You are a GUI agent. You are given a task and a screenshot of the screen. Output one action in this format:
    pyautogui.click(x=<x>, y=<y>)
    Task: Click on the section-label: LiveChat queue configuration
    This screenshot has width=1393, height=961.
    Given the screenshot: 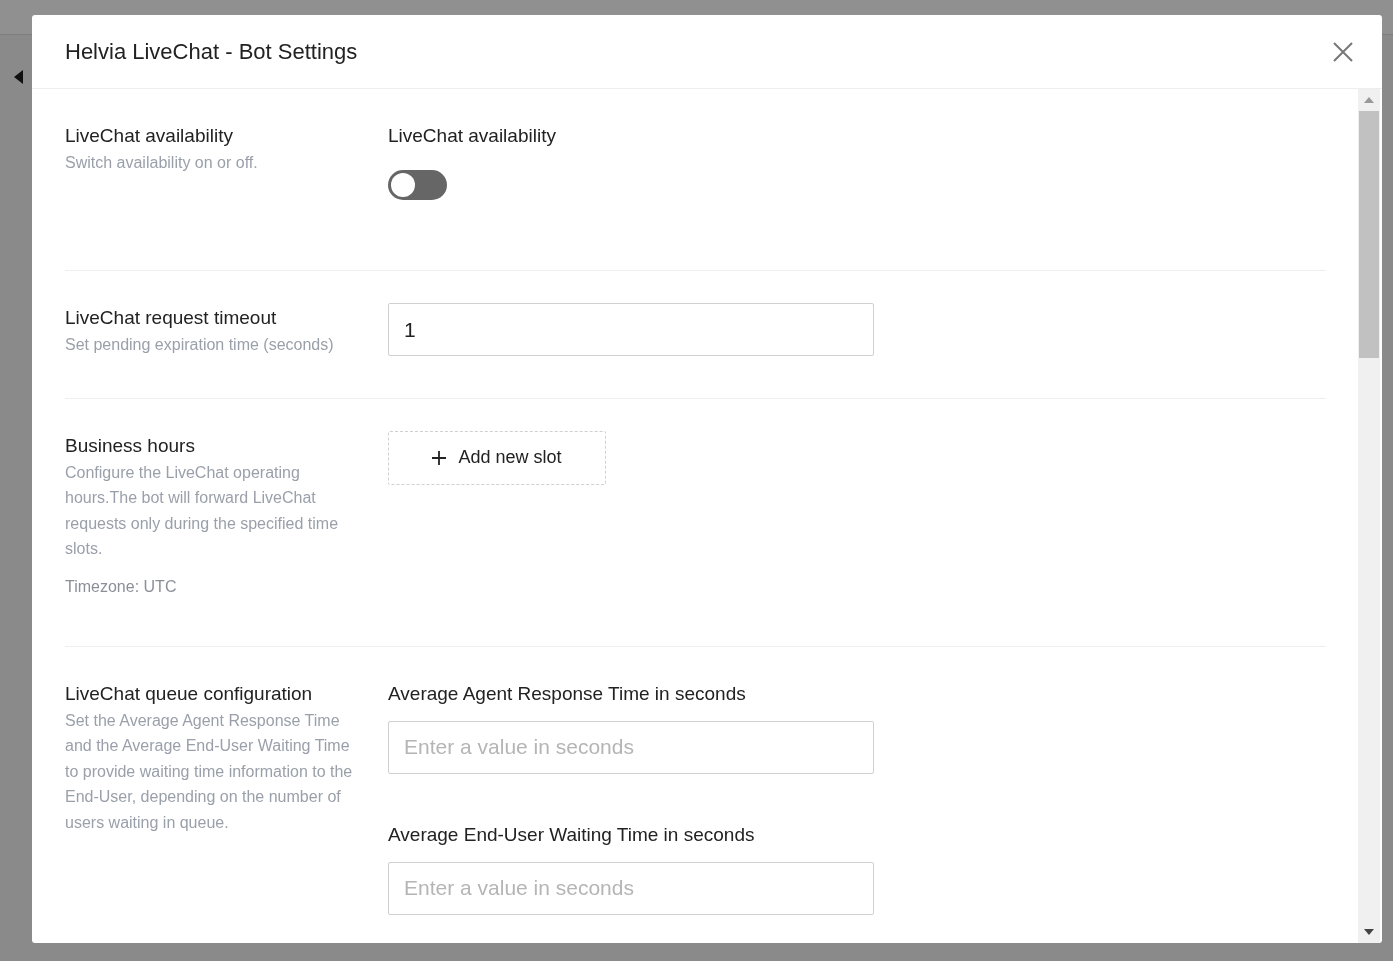 What is the action you would take?
    pyautogui.click(x=189, y=693)
    